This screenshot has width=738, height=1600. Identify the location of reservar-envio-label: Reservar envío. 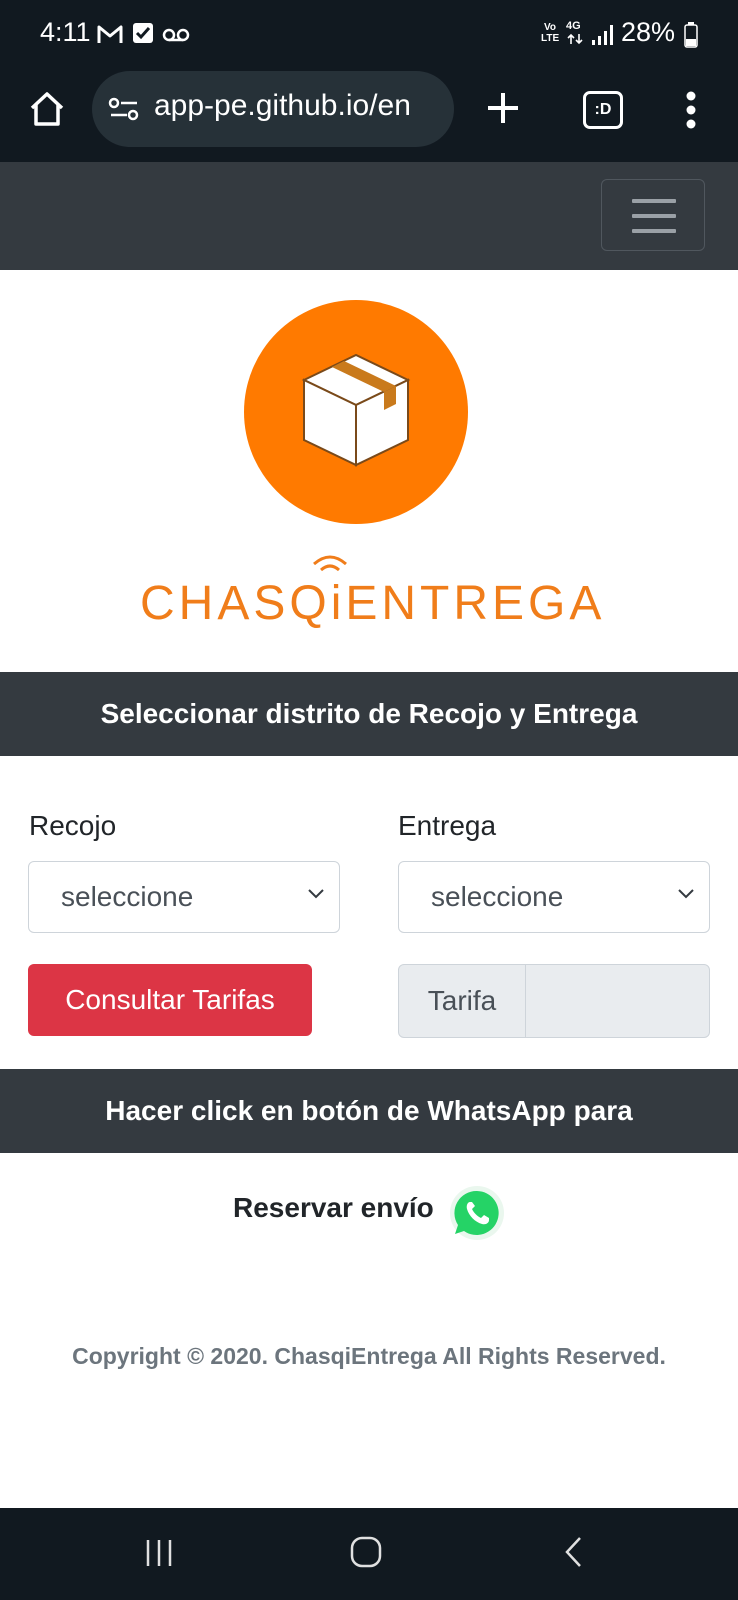
(333, 1207).